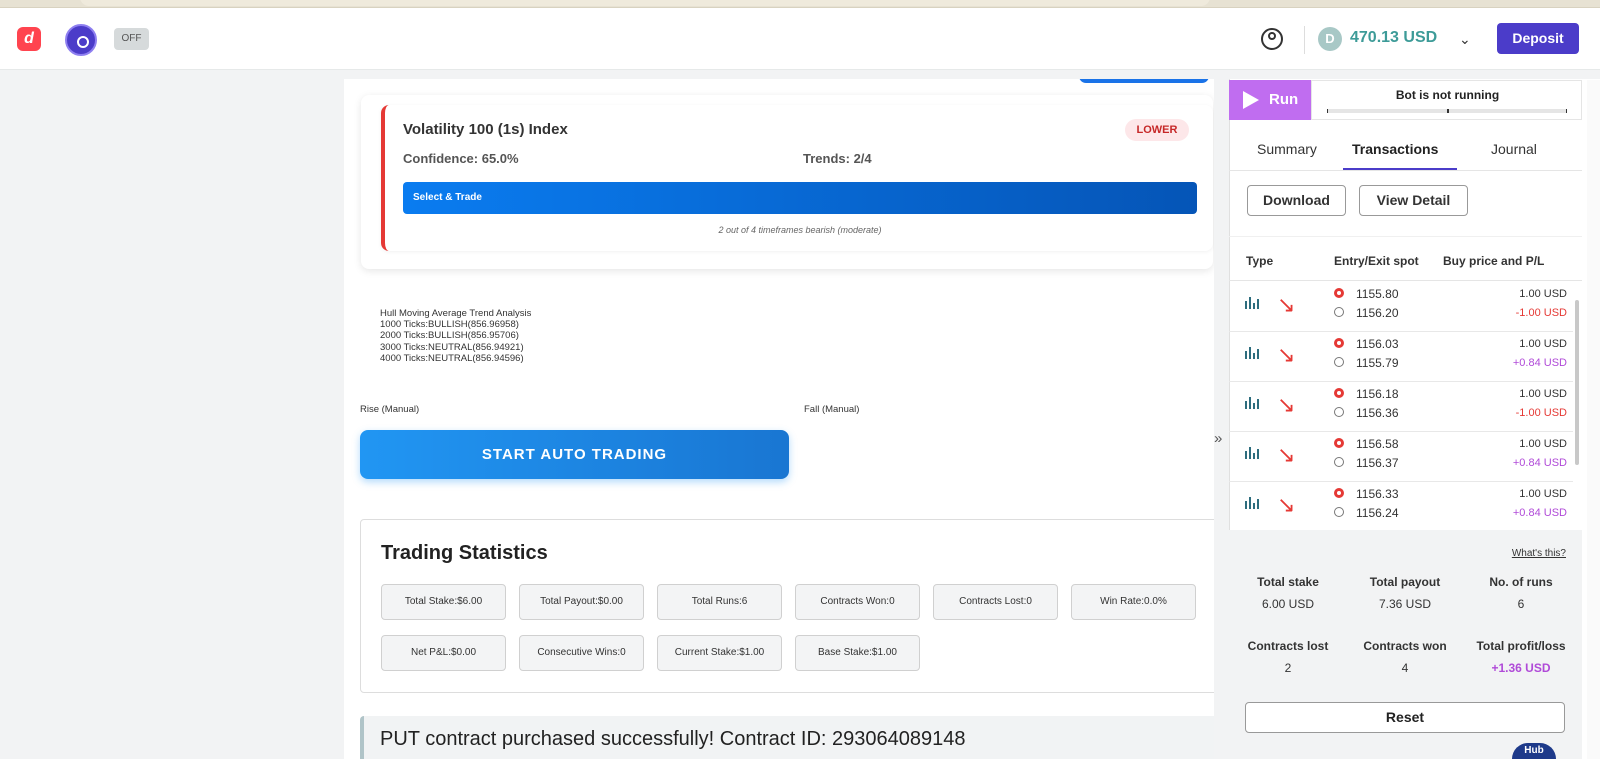 The width and height of the screenshot is (1600, 759). Describe the element at coordinates (1405, 668) in the screenshot. I see `contracts-won-value: 4` at that location.